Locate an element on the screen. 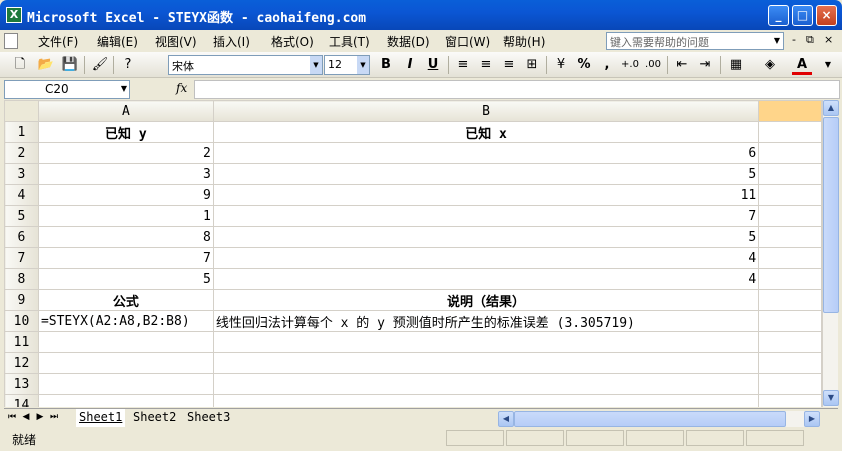 This screenshot has width=842, height=451. help-search-input: 键入需要帮助的问题 ▼ is located at coordinates (695, 41).